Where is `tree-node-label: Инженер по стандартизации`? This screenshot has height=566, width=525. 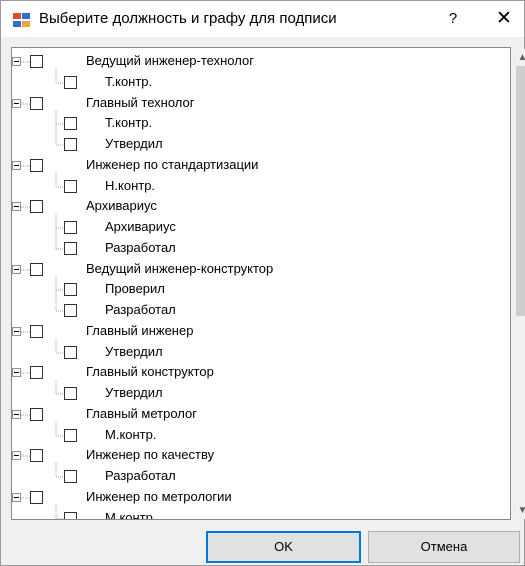
tree-node-label: Инженер по стандартизации is located at coordinates (172, 165).